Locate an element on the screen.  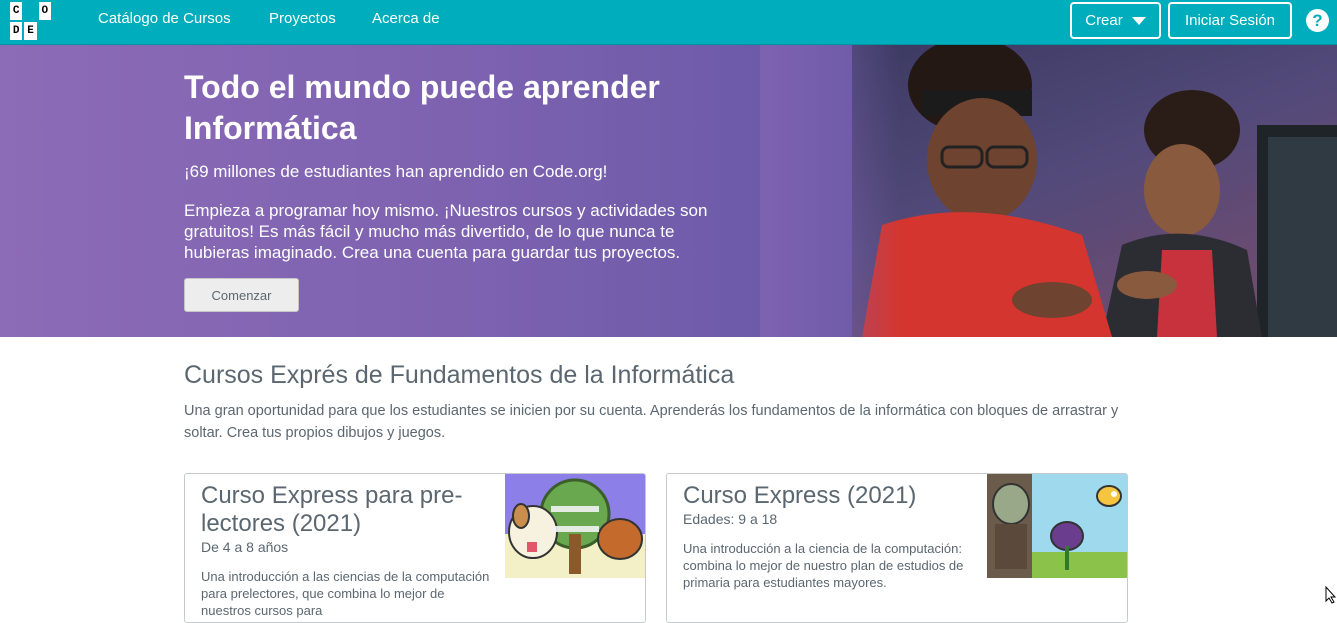
help-icon: ? is located at coordinates (1317, 20).